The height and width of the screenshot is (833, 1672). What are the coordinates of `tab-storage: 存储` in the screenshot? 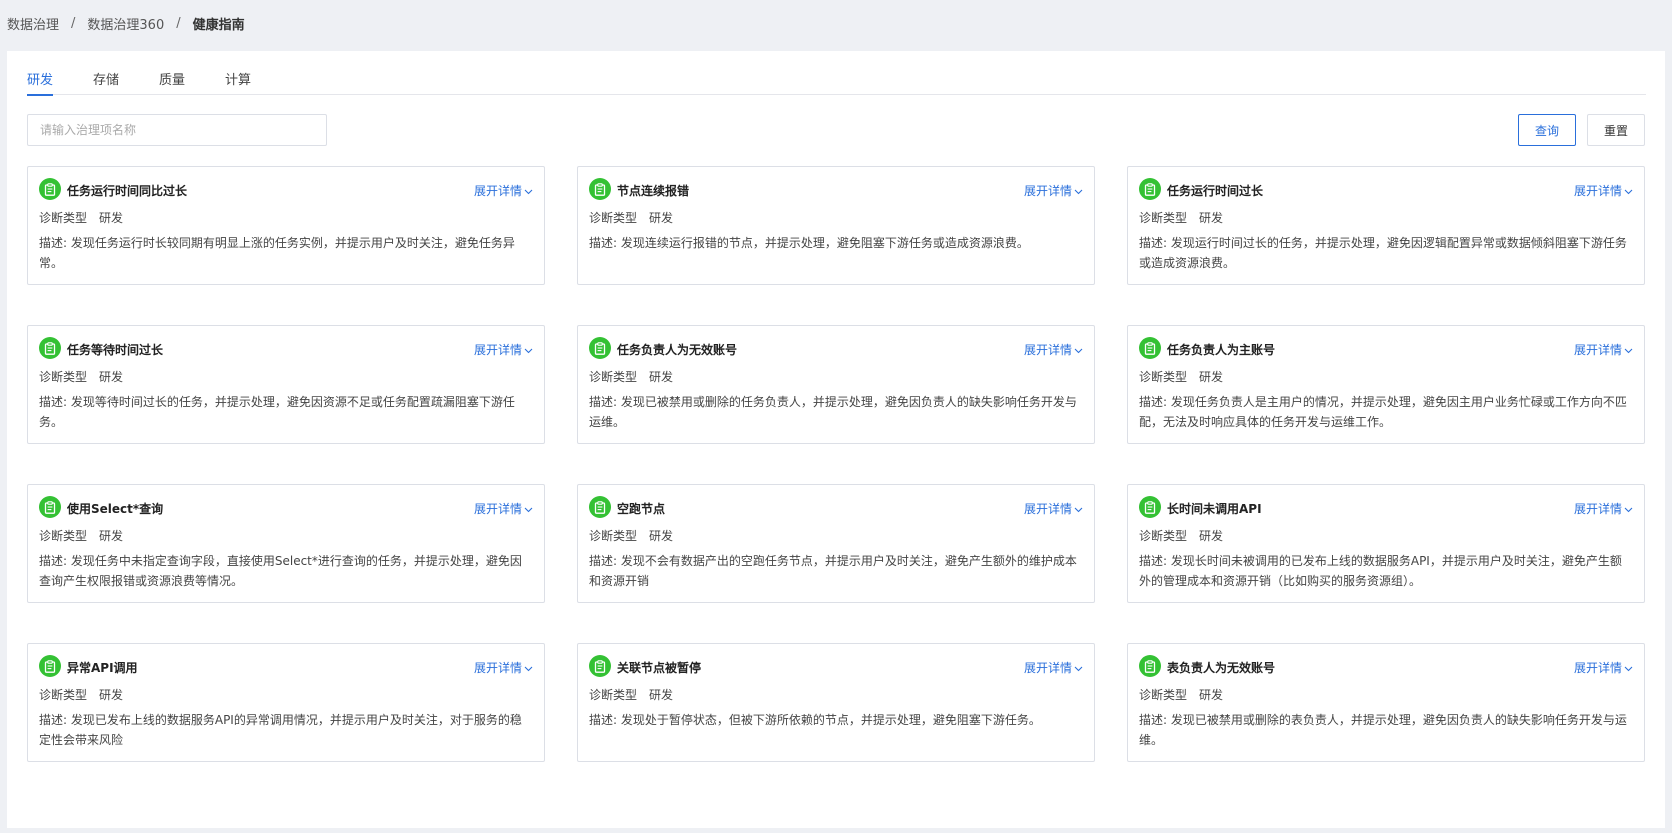 It's located at (106, 82).